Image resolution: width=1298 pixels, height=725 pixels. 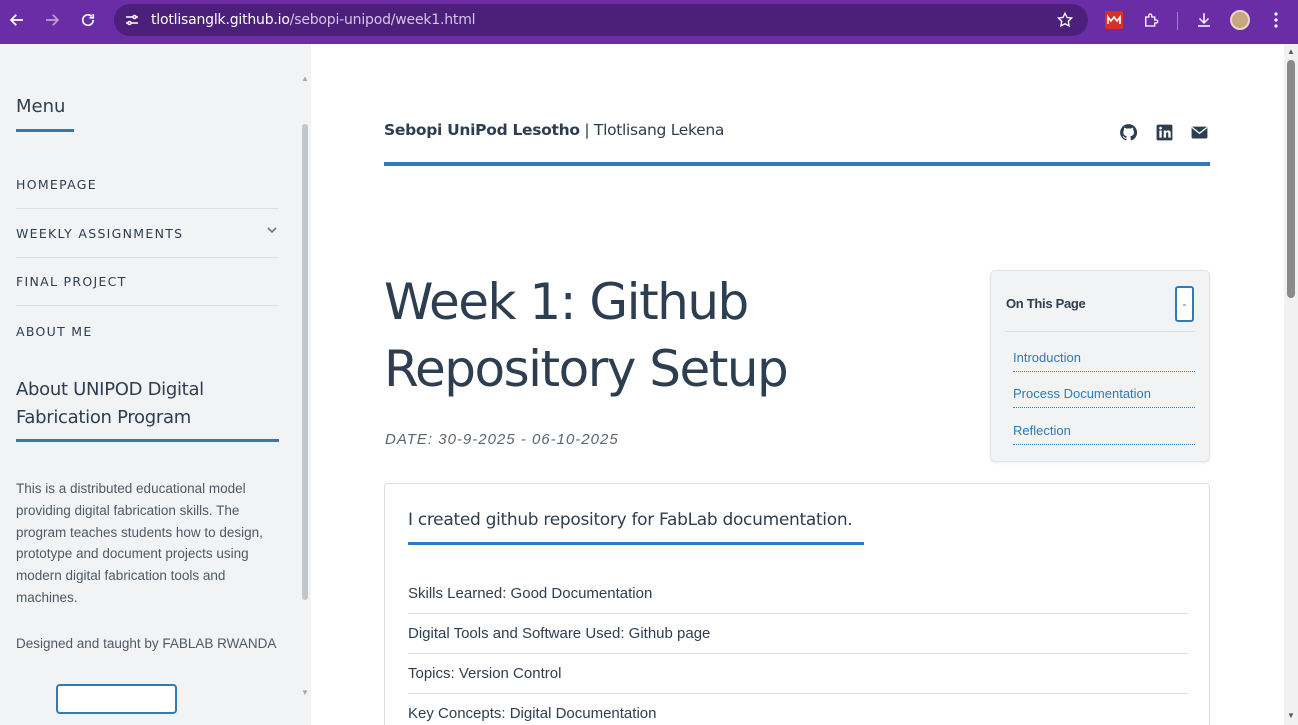 I want to click on date-range: DATE: 30-9-2025 - 06-10-2025, so click(x=502, y=439).